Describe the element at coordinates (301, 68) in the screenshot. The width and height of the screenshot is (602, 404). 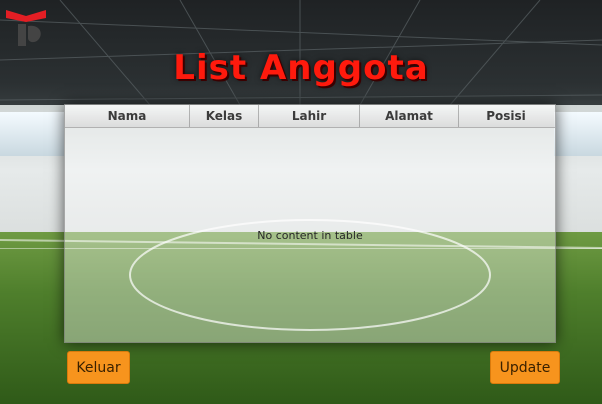
I see `page-title: List Anggota` at that location.